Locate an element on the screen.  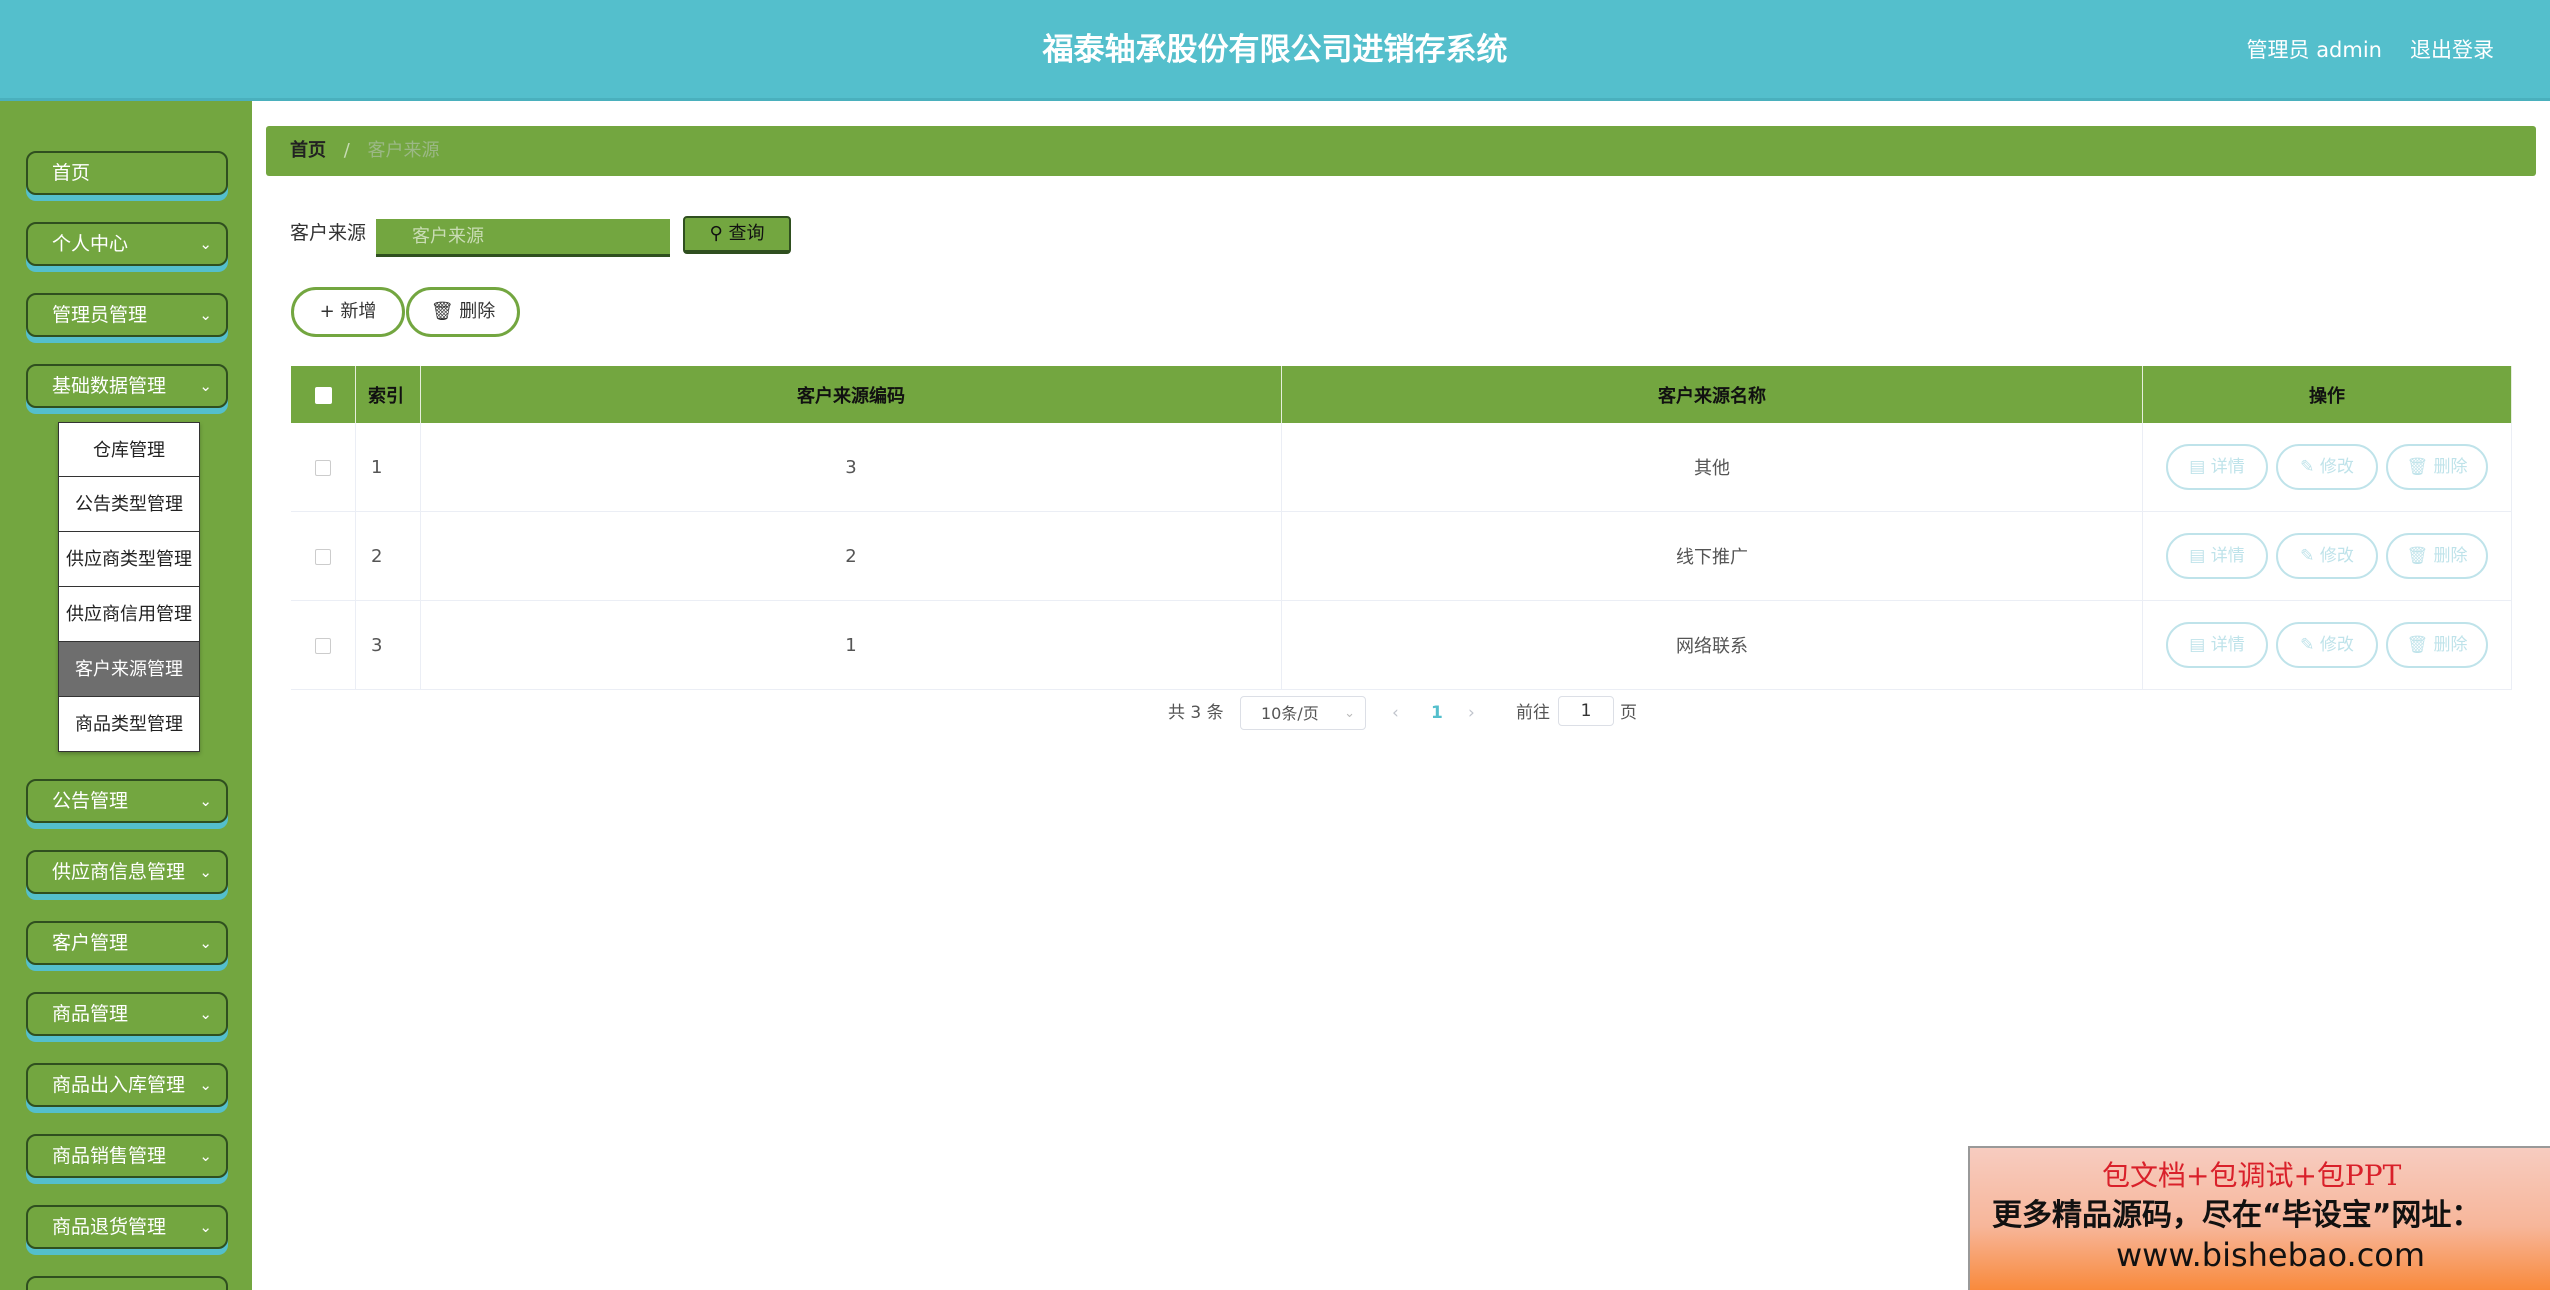
sidebar-item-notice: 公告管理 ⌄ is located at coordinates (127, 801).